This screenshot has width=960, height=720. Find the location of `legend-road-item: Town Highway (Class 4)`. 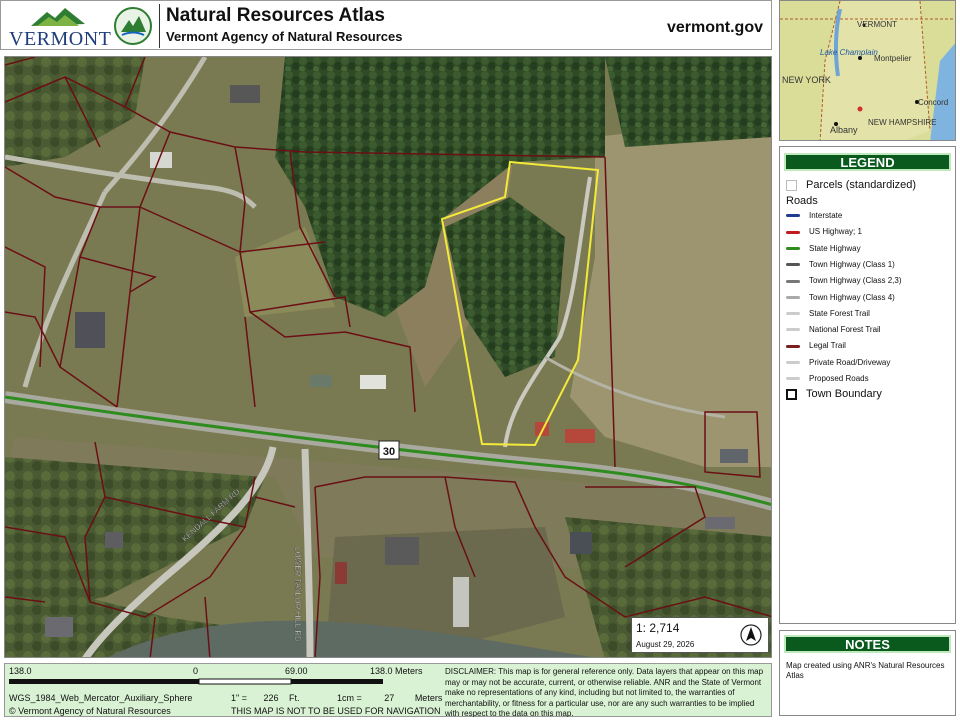

legend-road-item: Town Highway (Class 4) is located at coordinates (840, 297).